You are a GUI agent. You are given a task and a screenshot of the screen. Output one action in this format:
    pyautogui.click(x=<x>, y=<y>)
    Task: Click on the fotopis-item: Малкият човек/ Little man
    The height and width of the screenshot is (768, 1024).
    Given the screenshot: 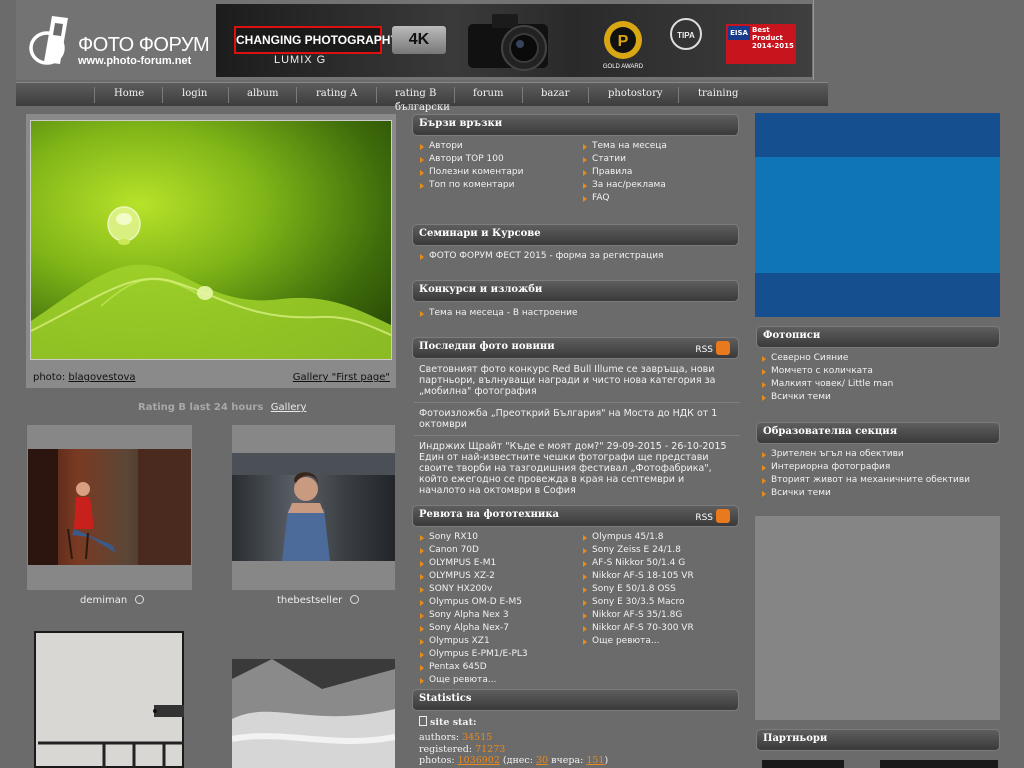 What is the action you would take?
    pyautogui.click(x=826, y=385)
    